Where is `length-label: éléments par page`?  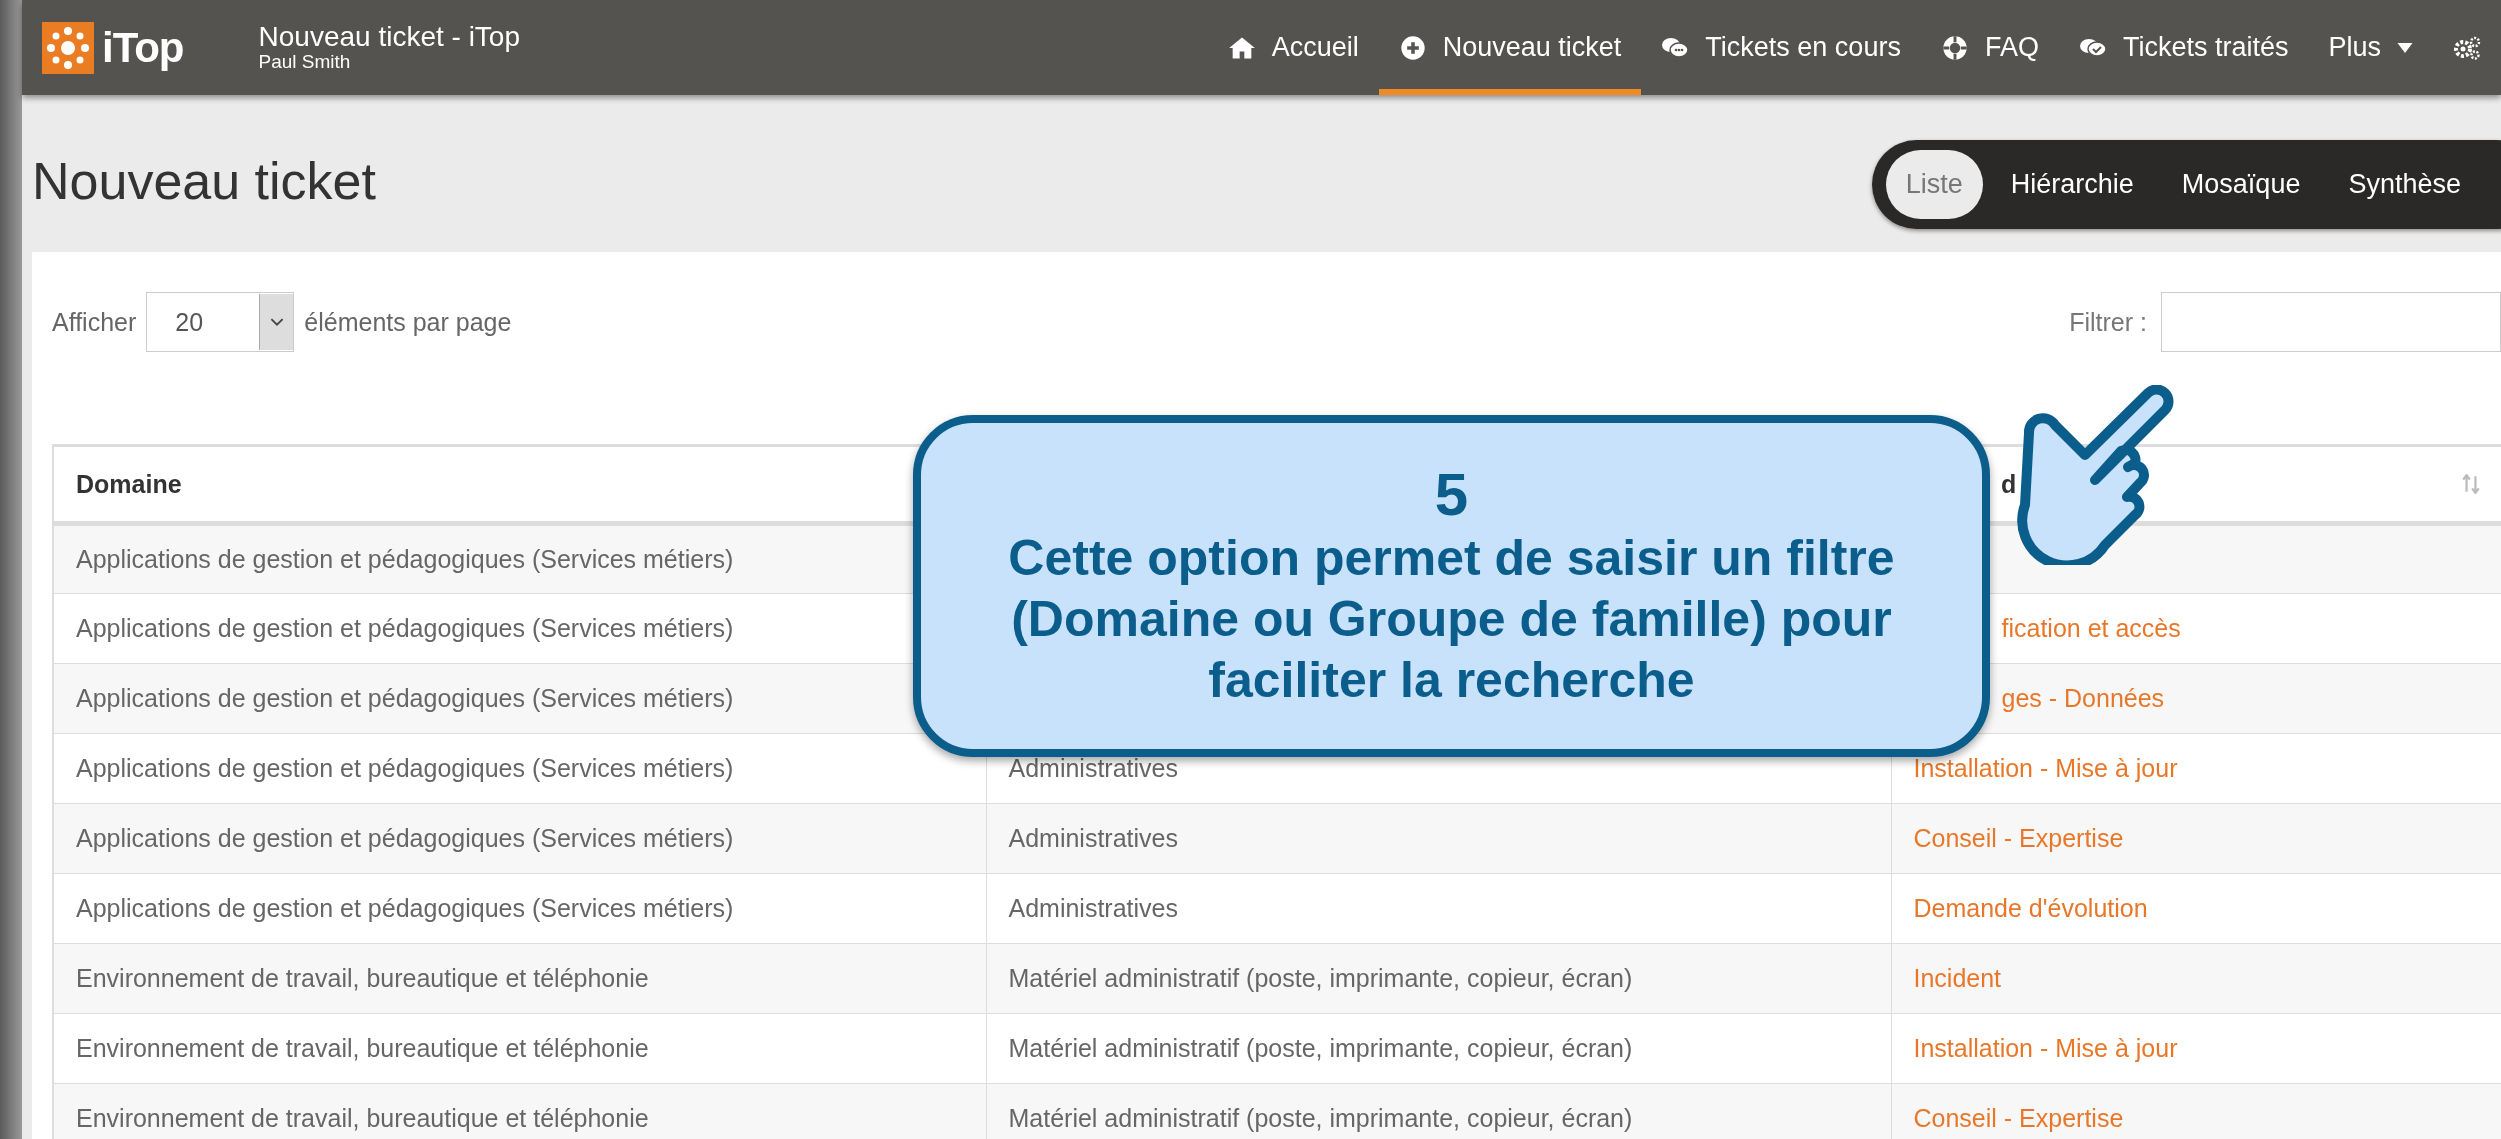 length-label: éléments par page is located at coordinates (408, 322).